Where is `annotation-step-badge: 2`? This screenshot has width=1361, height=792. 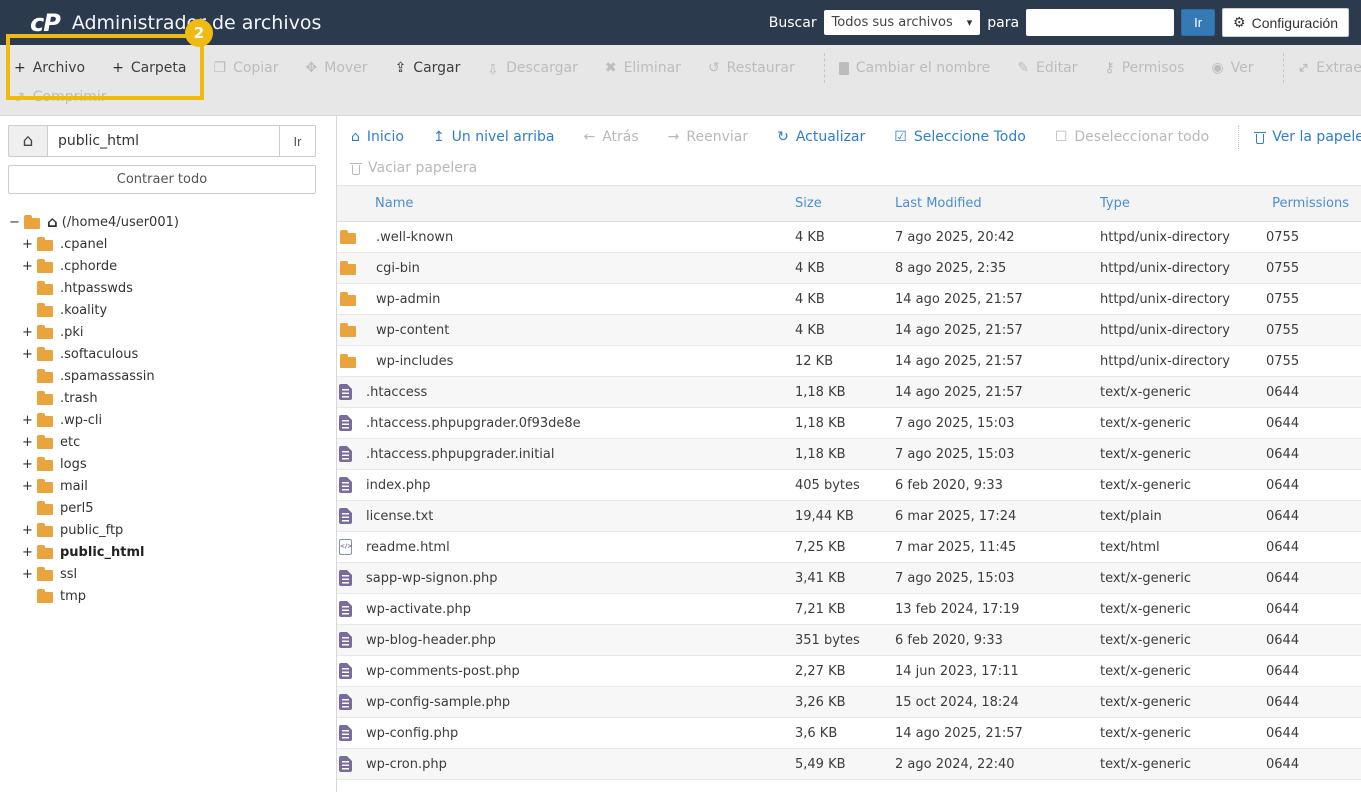
annotation-step-badge: 2 is located at coordinates (199, 33).